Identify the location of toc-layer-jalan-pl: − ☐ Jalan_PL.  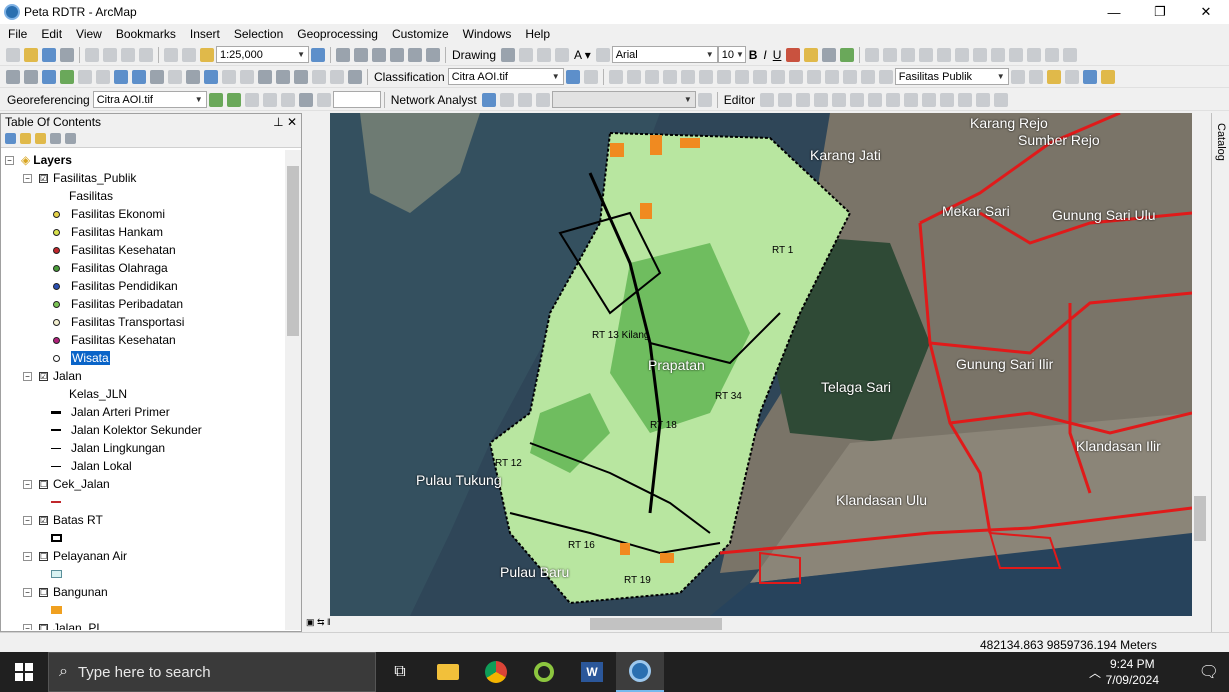
(63, 624).